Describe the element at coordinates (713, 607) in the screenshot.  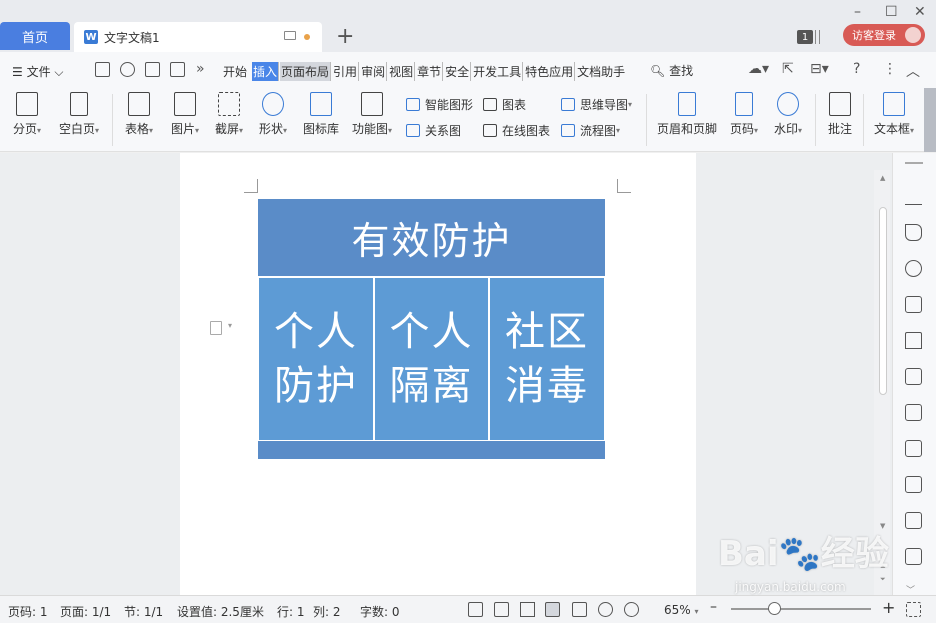
I see `zoom-out-button: –` at that location.